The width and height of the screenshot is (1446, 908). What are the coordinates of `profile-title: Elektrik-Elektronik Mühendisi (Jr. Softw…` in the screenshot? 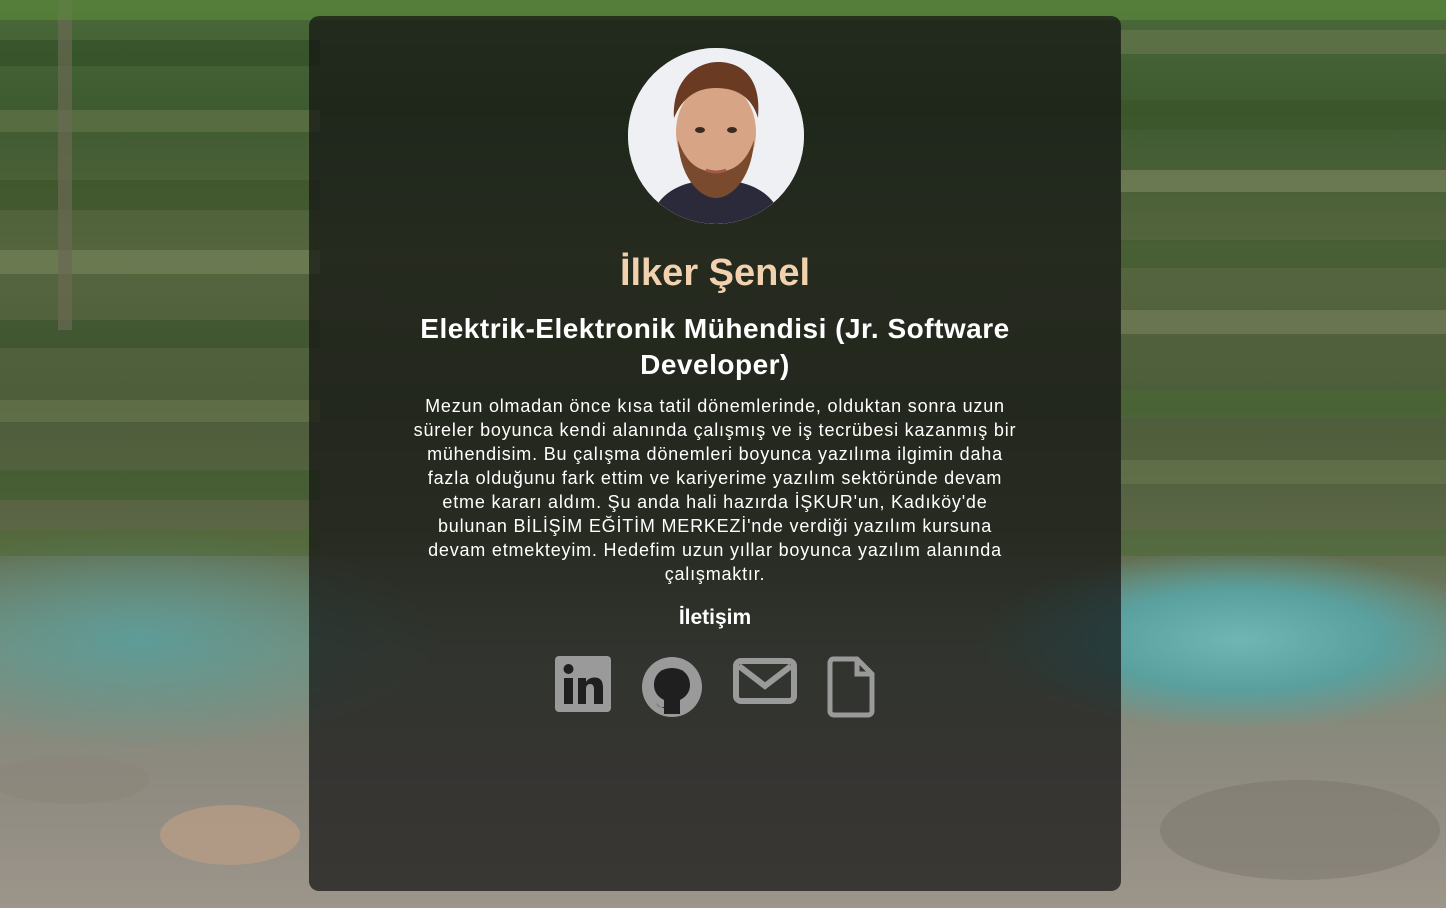 It's located at (715, 346).